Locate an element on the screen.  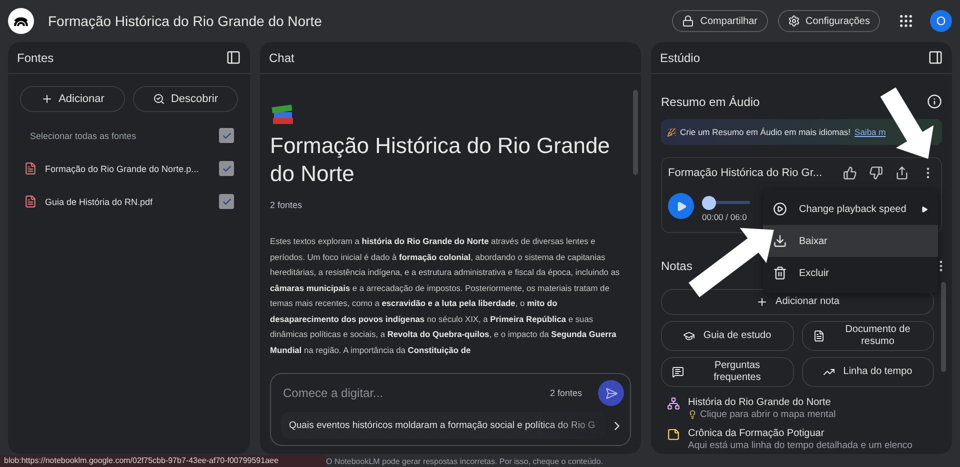
select-all-label: Selecionar todas as fontes is located at coordinates (84, 135).